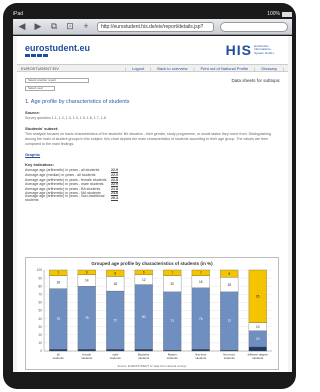  I want to click on his-logo-subtitle: Hochschul-Informations-System GmbH, so click(264, 49).